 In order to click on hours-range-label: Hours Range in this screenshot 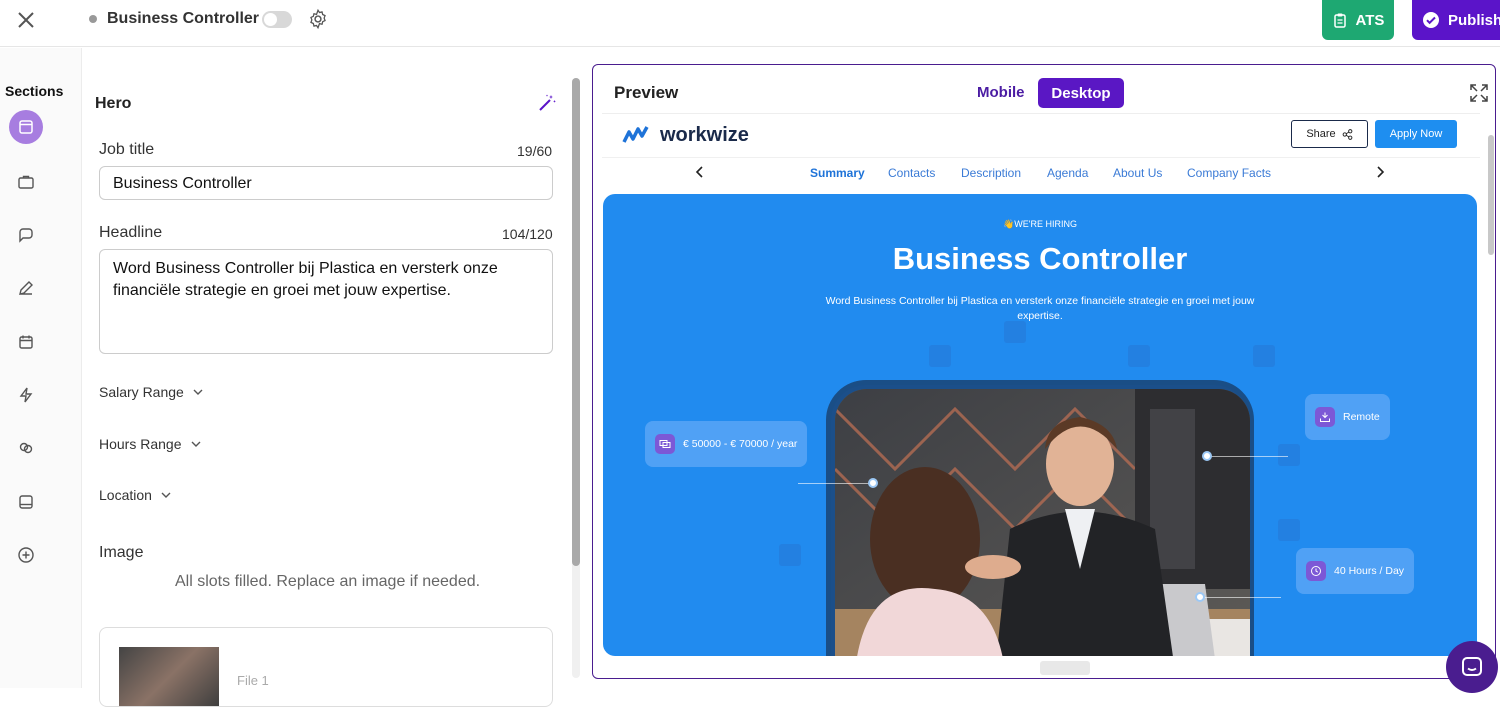, I will do `click(140, 444)`.